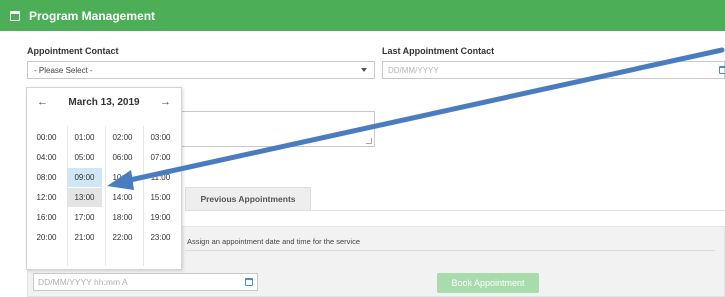 Image resolution: width=725 pixels, height=297 pixels. I want to click on hour-option-1400: 14:00, so click(122, 197).